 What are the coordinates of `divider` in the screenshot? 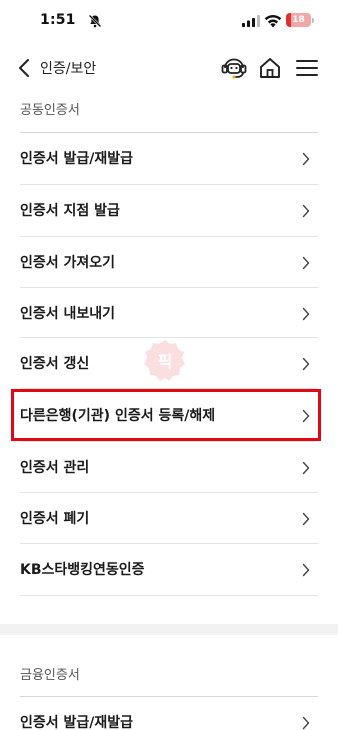 It's located at (169, 595).